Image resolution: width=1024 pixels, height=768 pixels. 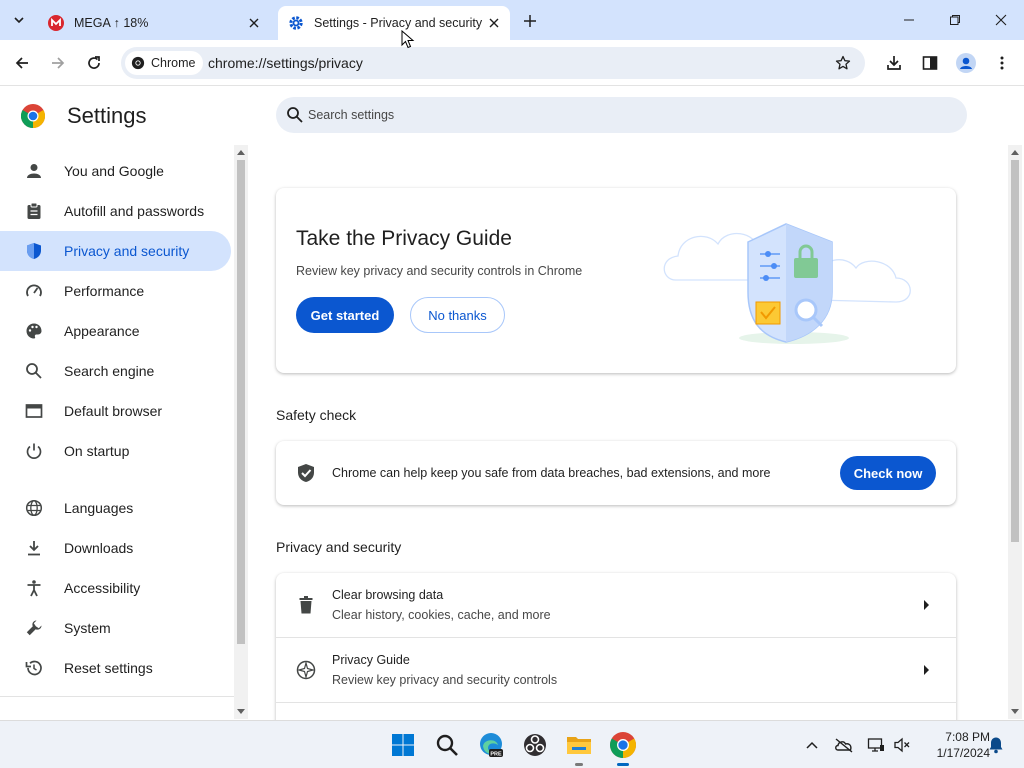 I want to click on chrome-logo-icon, so click(x=33, y=116).